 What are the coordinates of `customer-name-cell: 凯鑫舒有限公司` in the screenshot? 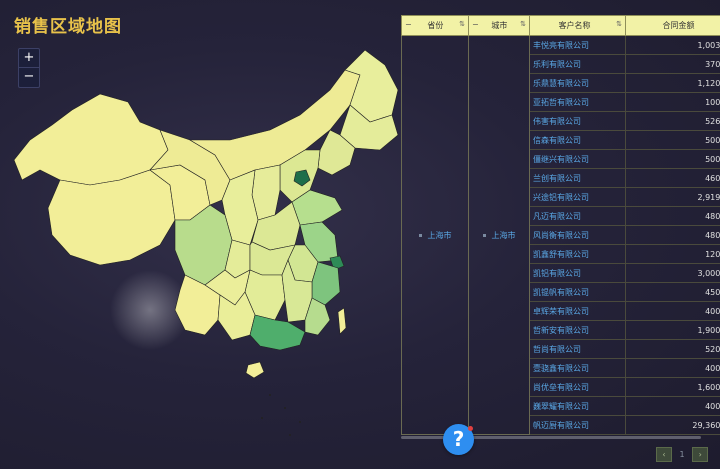 It's located at (578, 254).